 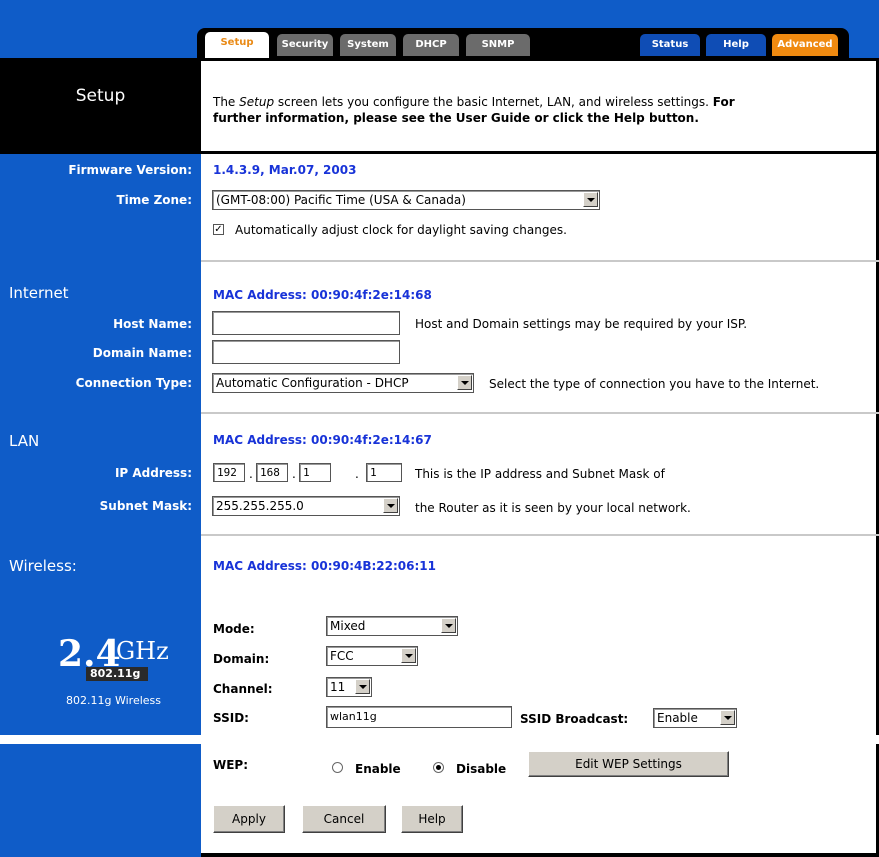 I want to click on help-button: Help, so click(x=432, y=819).